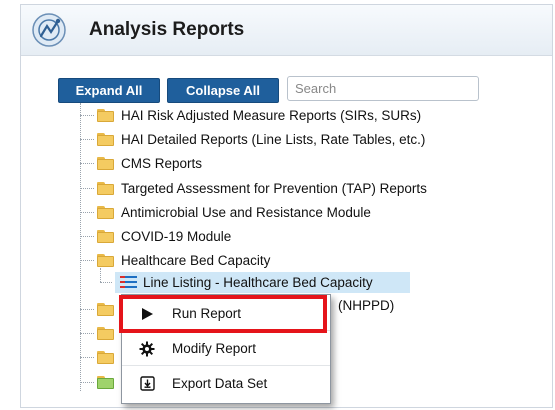 The image size is (555, 410). Describe the element at coordinates (147, 349) in the screenshot. I see `gear-icon` at that location.